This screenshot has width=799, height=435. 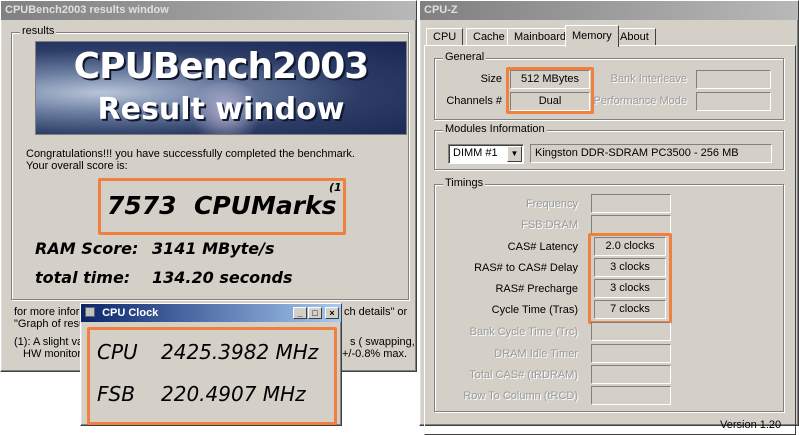 I want to click on banner-line2: Result window, so click(x=221, y=109).